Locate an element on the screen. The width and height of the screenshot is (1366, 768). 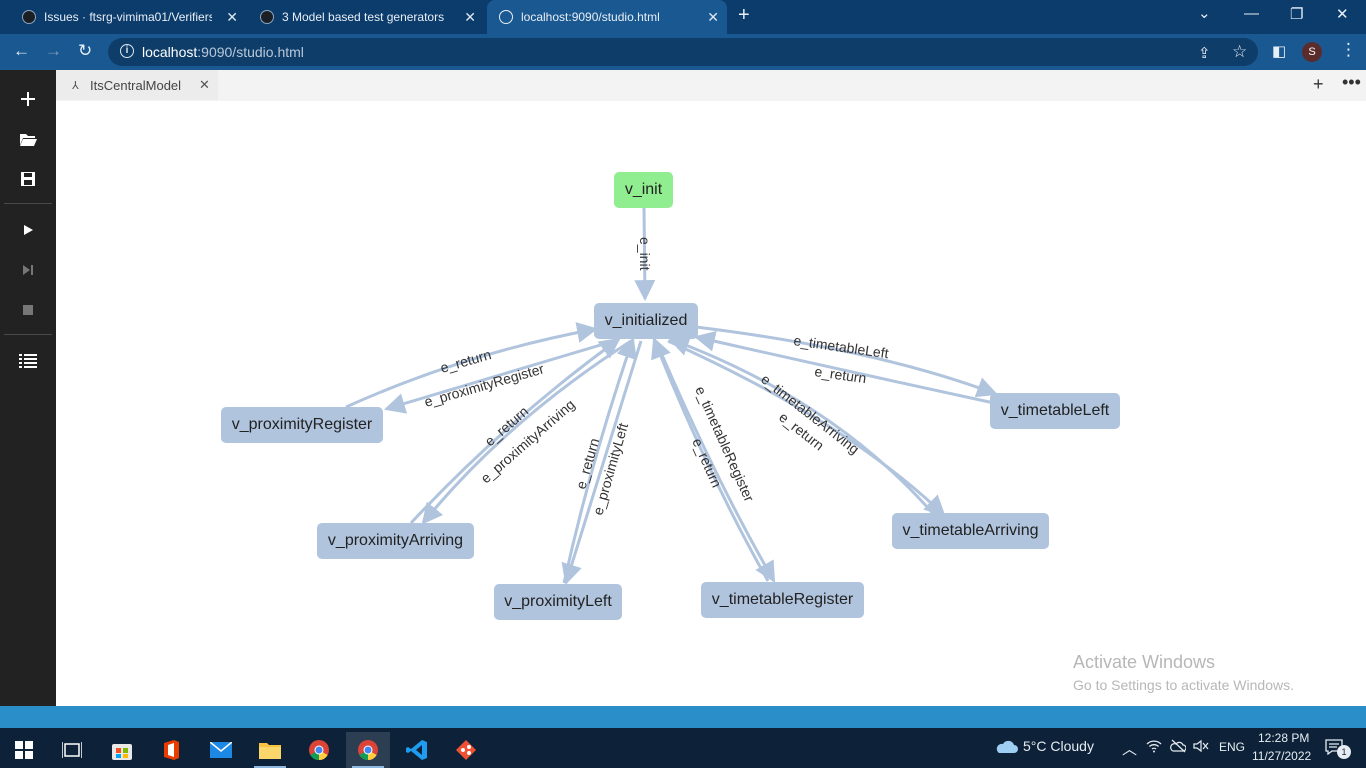
browser-tab-issues: Issues · ftsrg-vimima01/Verifiers- ✕ is located at coordinates (123, 17).